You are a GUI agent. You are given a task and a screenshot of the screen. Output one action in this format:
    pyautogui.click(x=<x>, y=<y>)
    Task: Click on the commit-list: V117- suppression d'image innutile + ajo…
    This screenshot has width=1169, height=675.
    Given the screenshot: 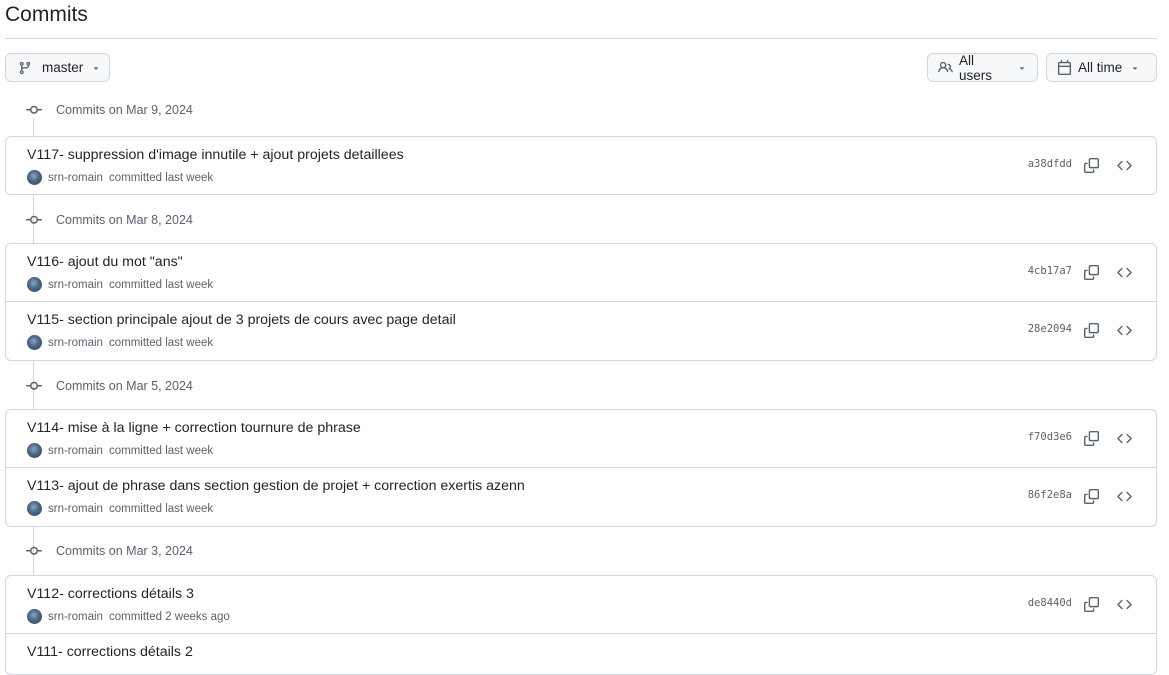 What is the action you would take?
    pyautogui.click(x=581, y=165)
    